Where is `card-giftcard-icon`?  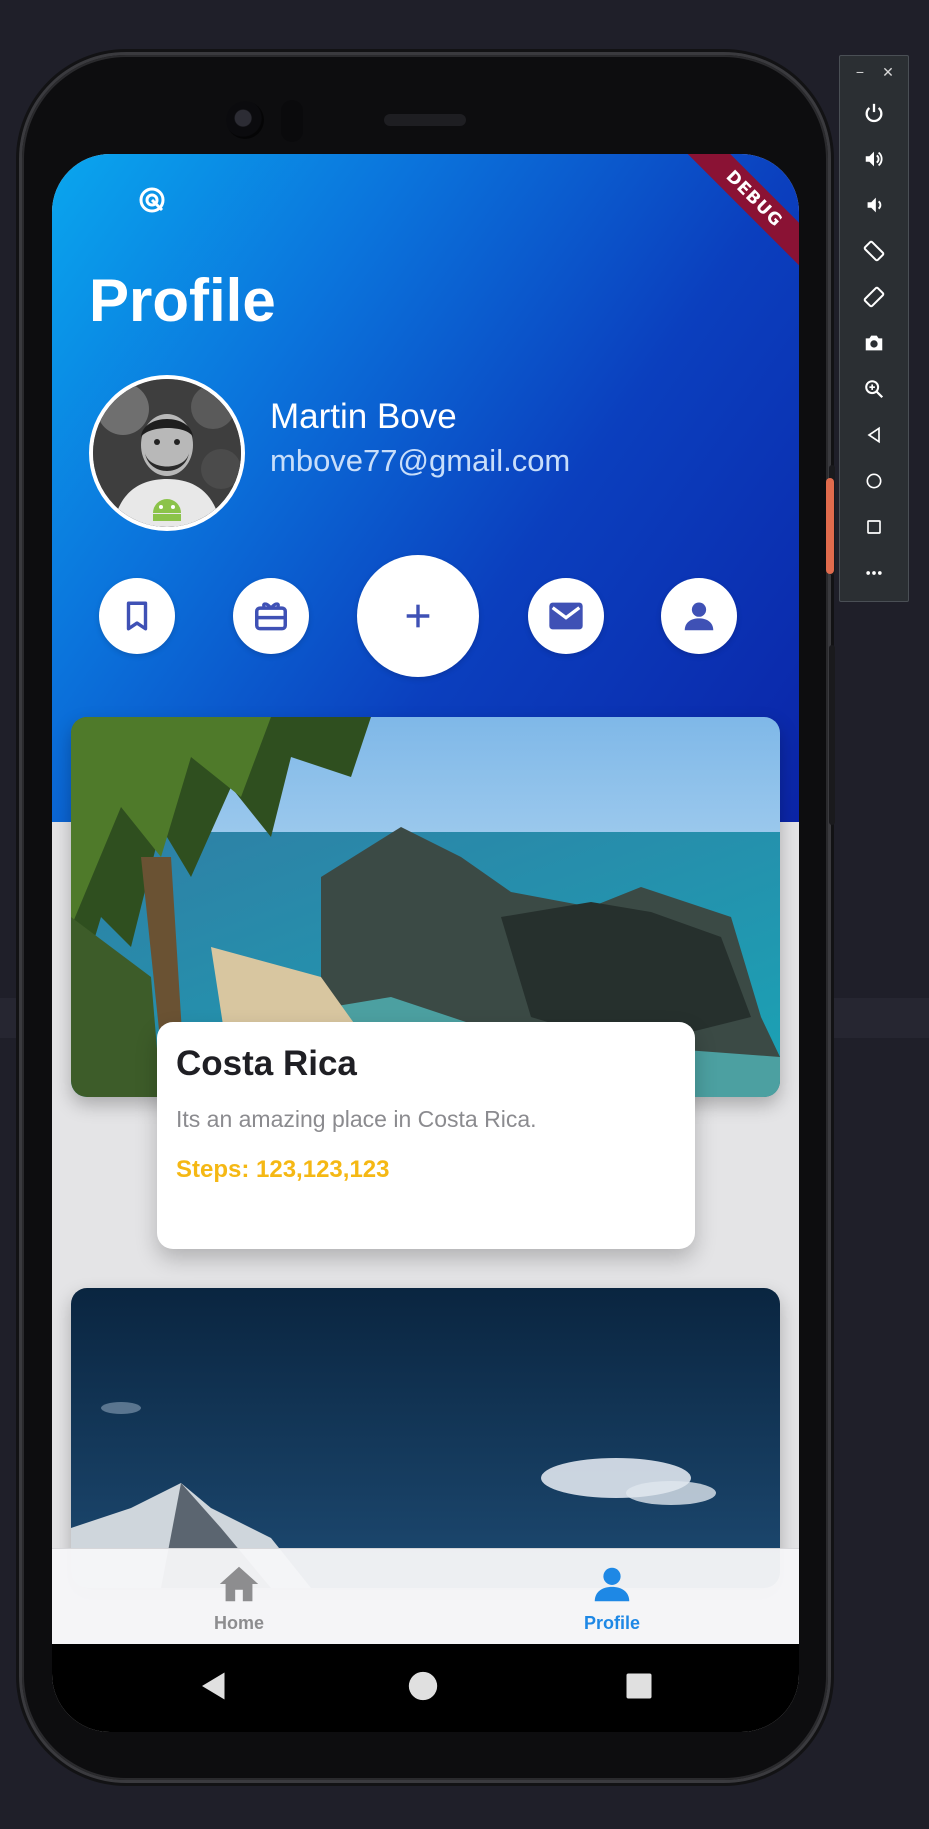
card-giftcard-icon is located at coordinates (271, 616).